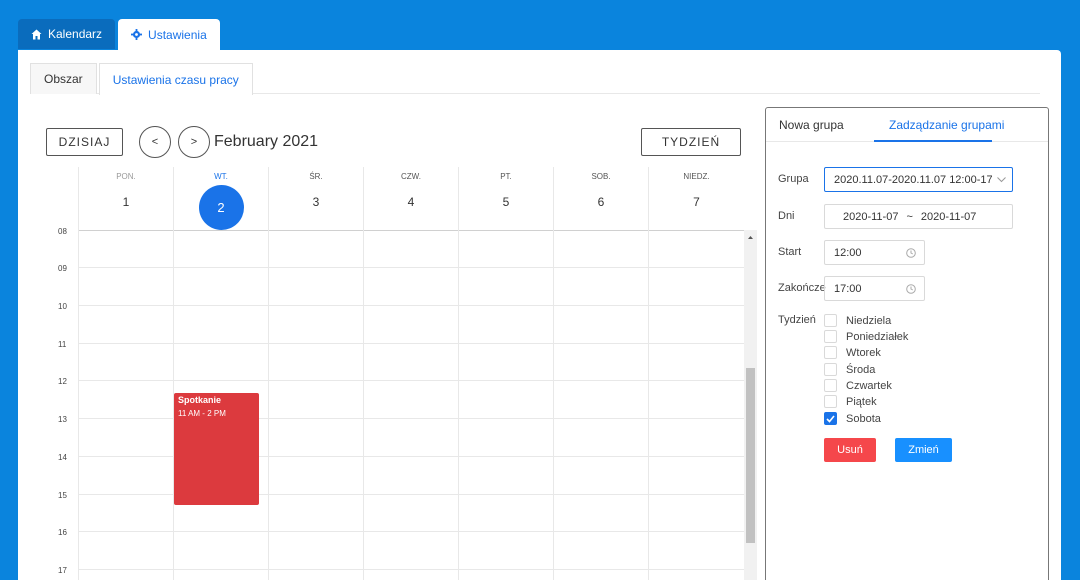 The height and width of the screenshot is (580, 1080). Describe the element at coordinates (848, 252) in the screenshot. I see `start-time-value: 12:00` at that location.